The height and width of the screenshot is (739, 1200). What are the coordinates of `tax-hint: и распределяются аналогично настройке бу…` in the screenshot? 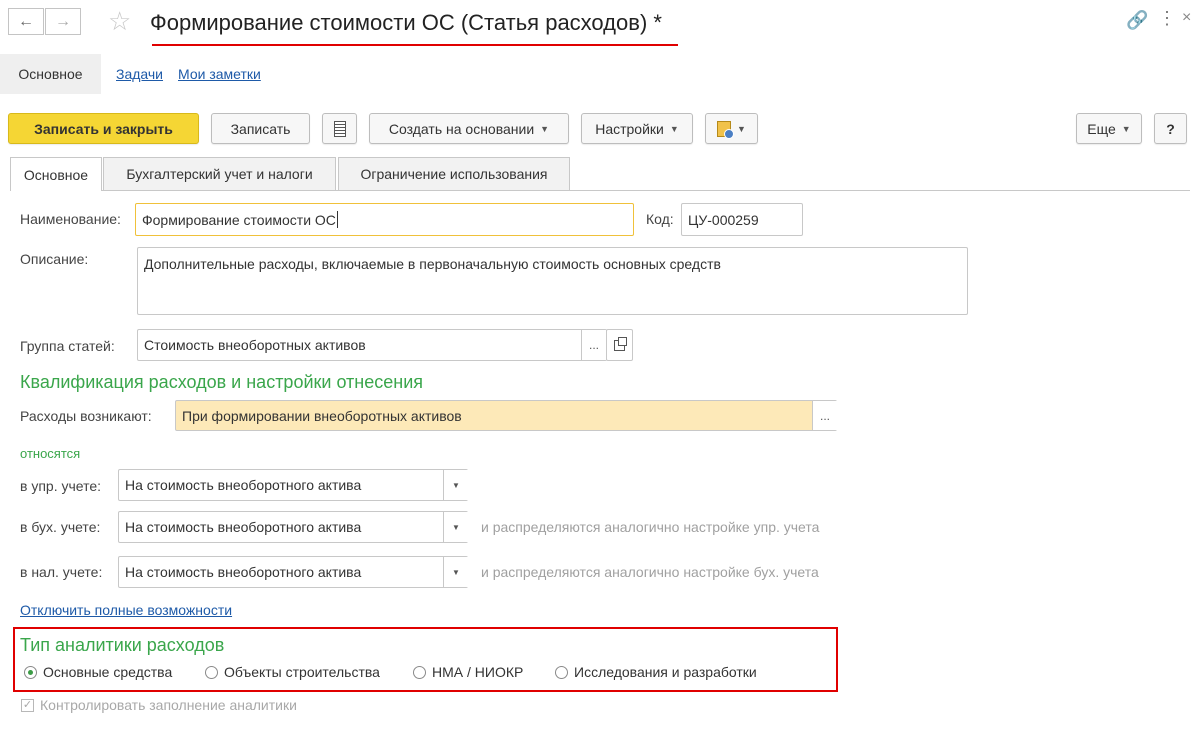 It's located at (650, 572).